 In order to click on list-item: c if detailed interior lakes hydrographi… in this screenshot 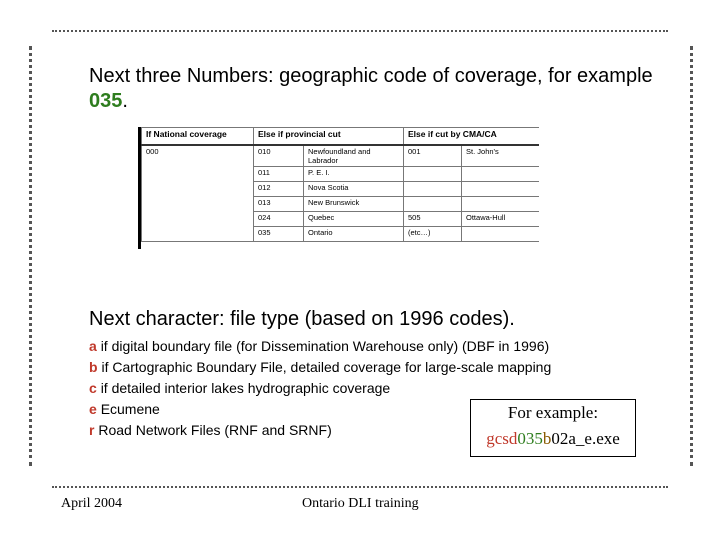, I will do `click(320, 388)`.